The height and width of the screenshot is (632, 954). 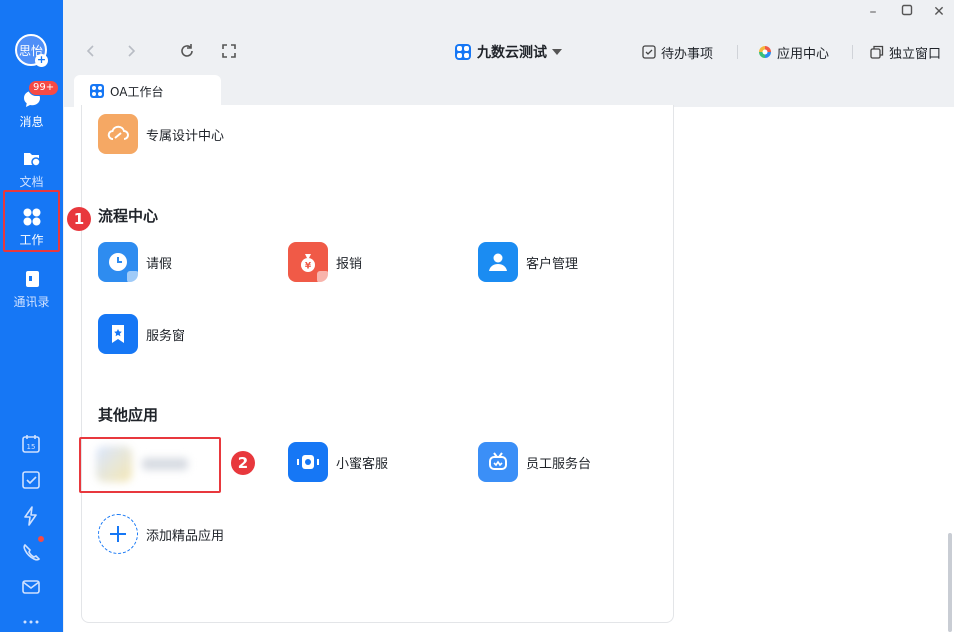 I want to click on app-leave: 请假, so click(x=135, y=262).